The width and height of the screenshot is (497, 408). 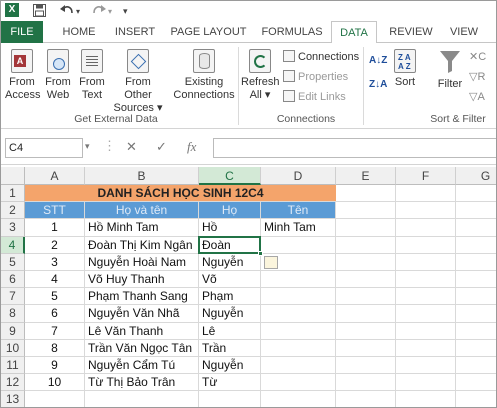 I want to click on cell-f9, so click(x=426, y=331).